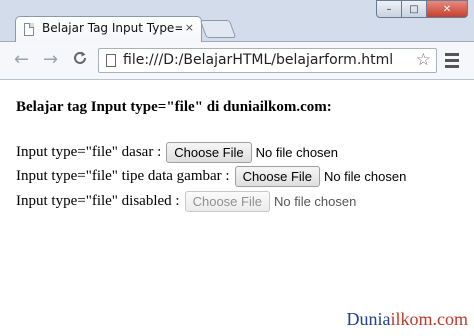 The width and height of the screenshot is (474, 336). Describe the element at coordinates (447, 9) in the screenshot. I see `close-button: ✕` at that location.